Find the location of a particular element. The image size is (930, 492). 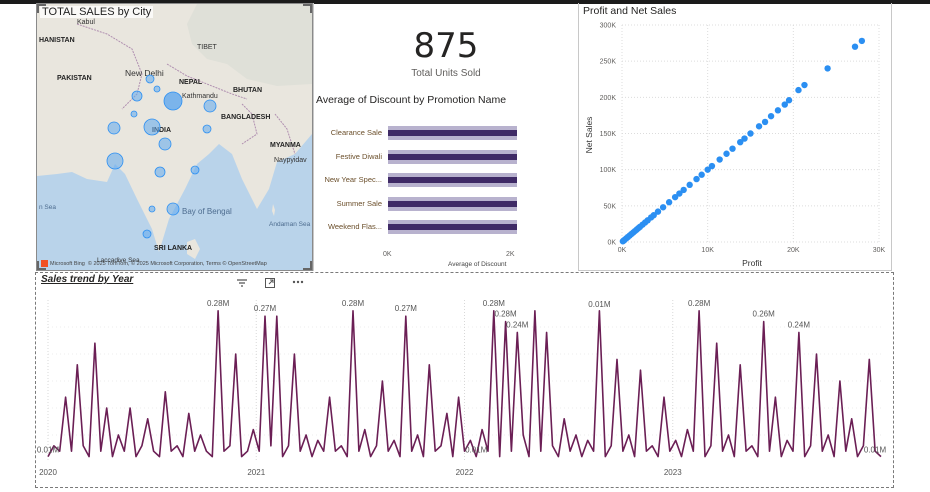

map-label-kabul: Kabul is located at coordinates (86, 22).